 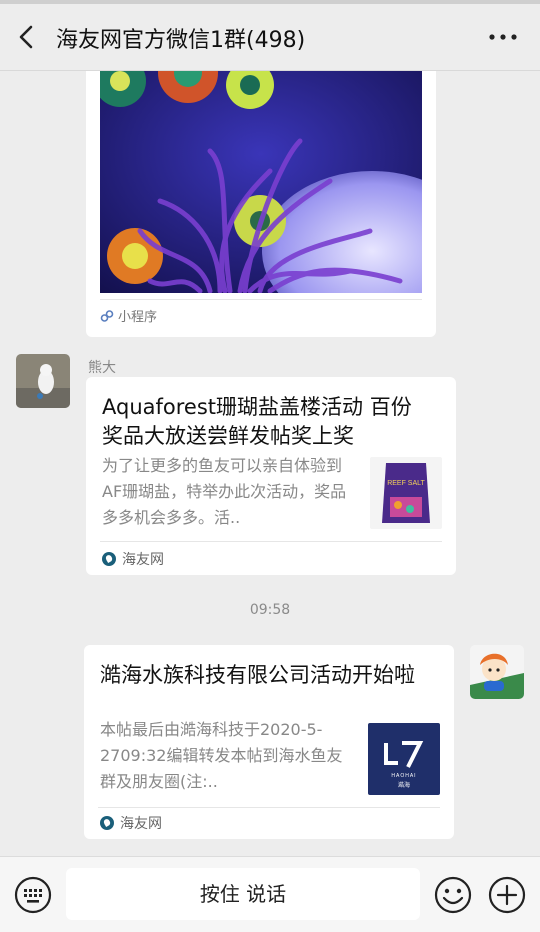 I want to click on mini-program-image, so click(x=261, y=182).